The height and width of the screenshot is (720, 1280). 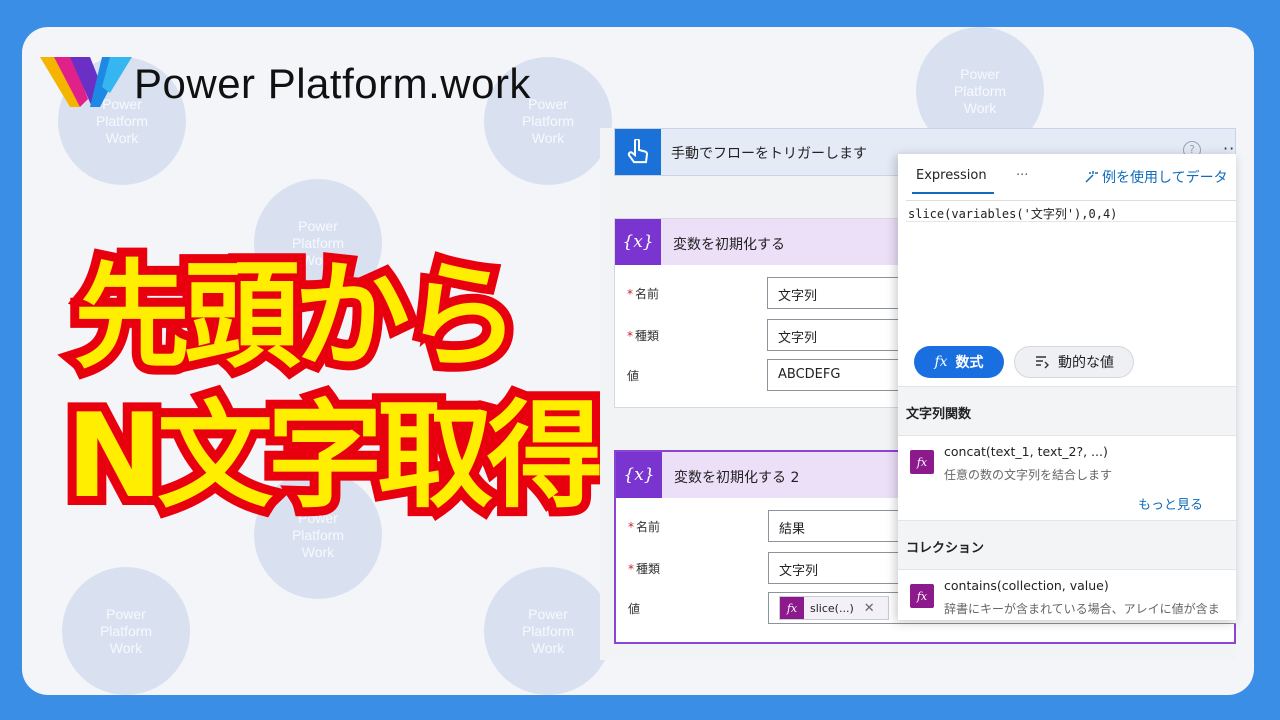 What do you see at coordinates (1022, 175) in the screenshot?
I see `tab-more-icon: ···` at bounding box center [1022, 175].